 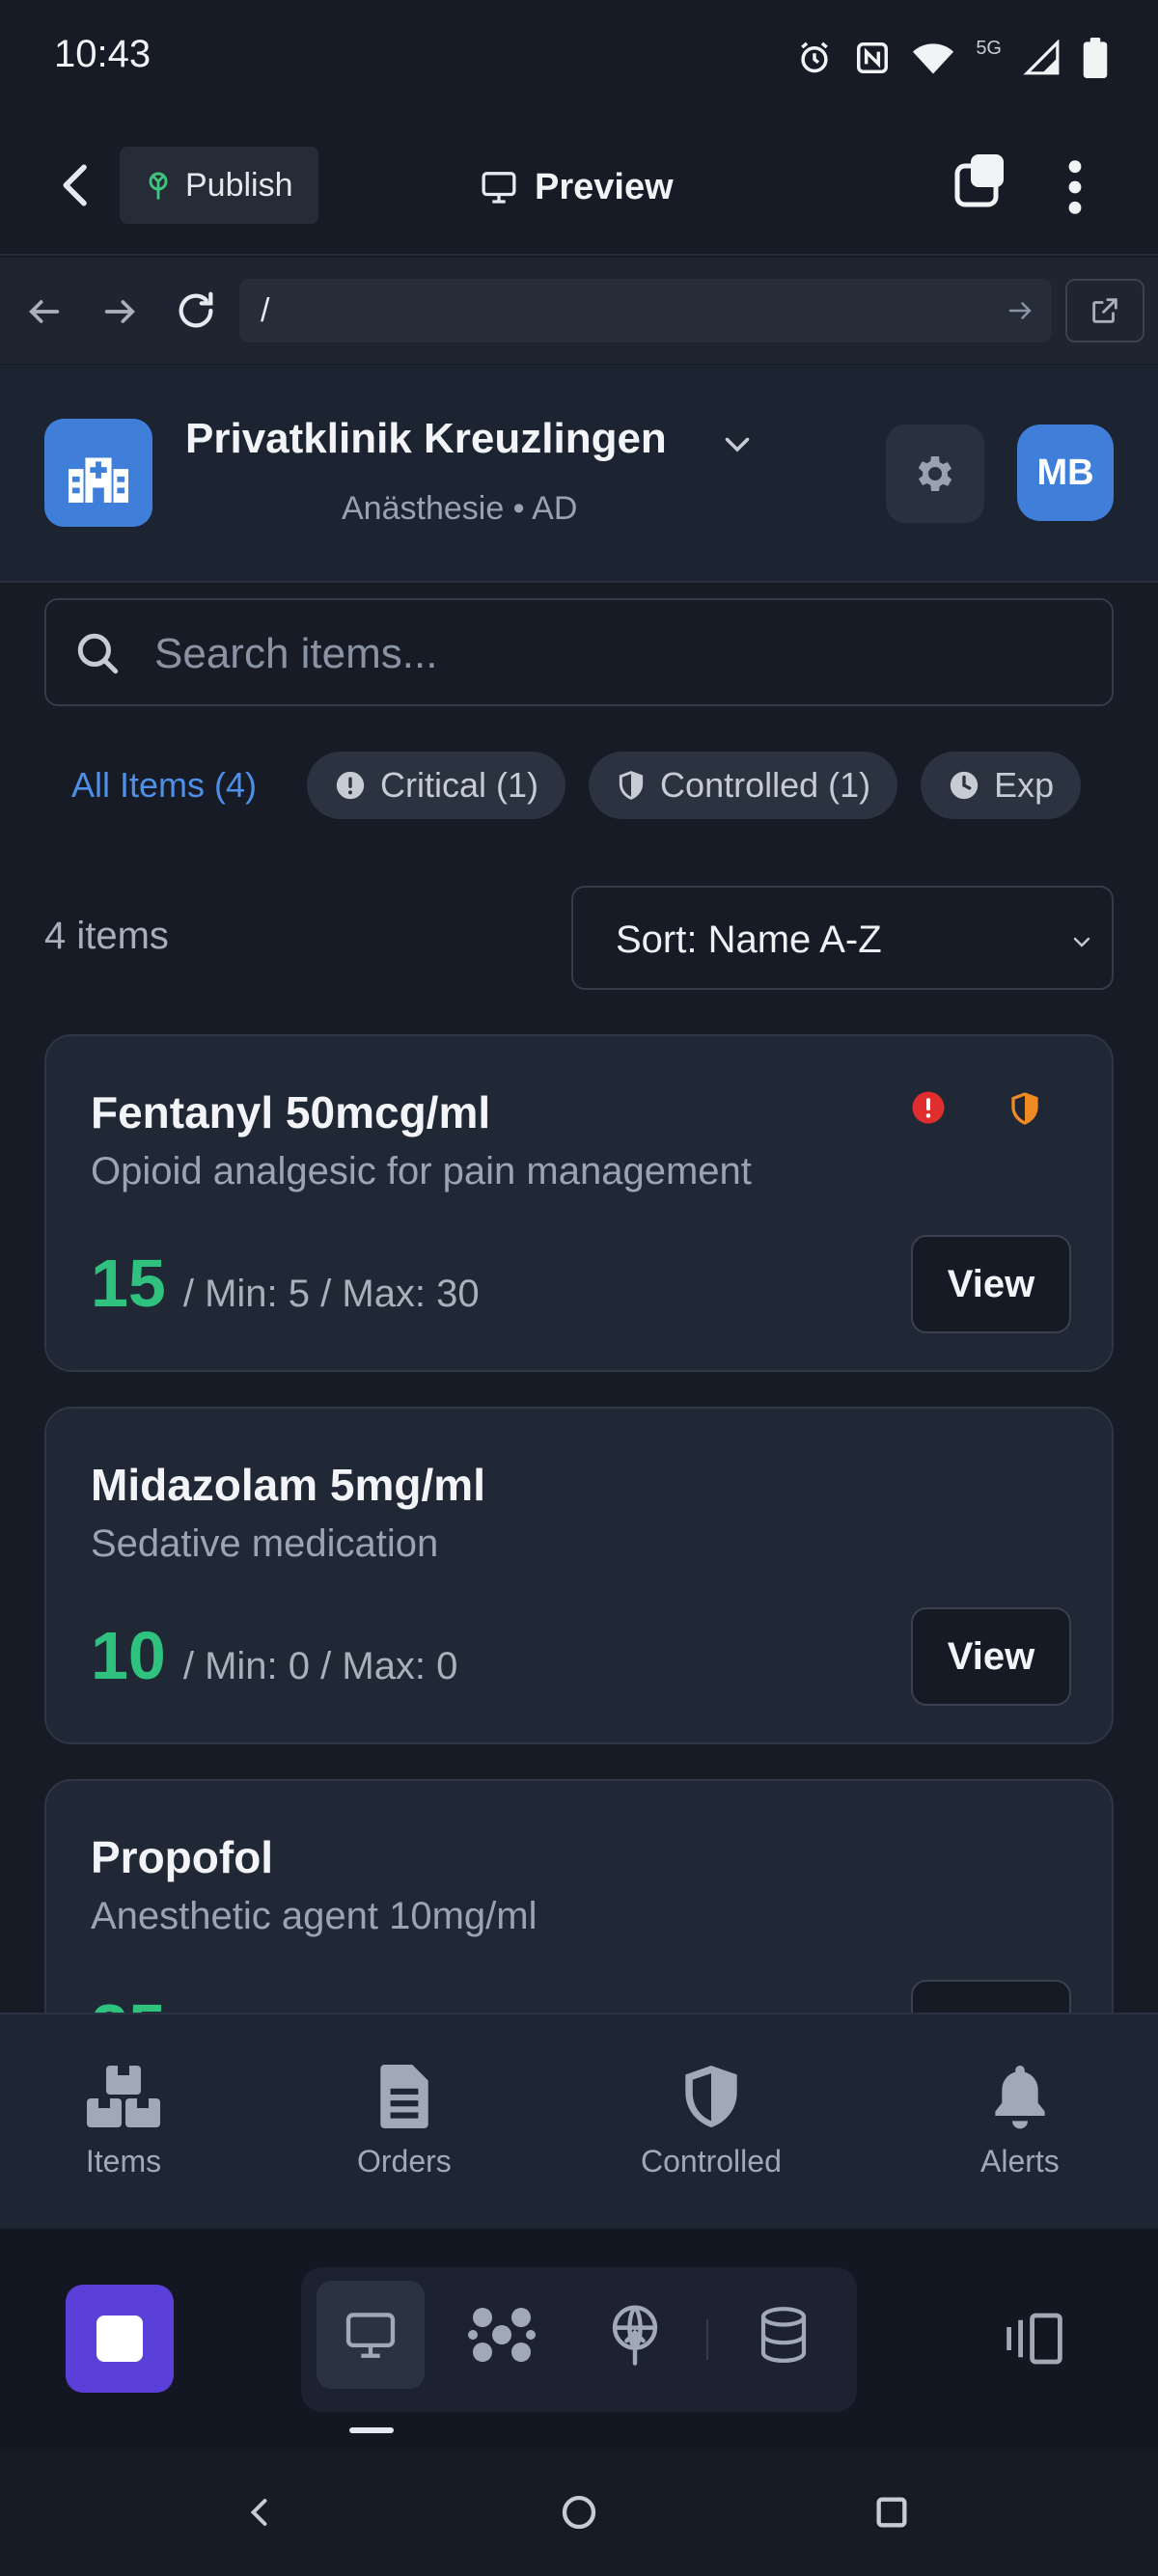 I want to click on more-menu-button, so click(x=1075, y=187).